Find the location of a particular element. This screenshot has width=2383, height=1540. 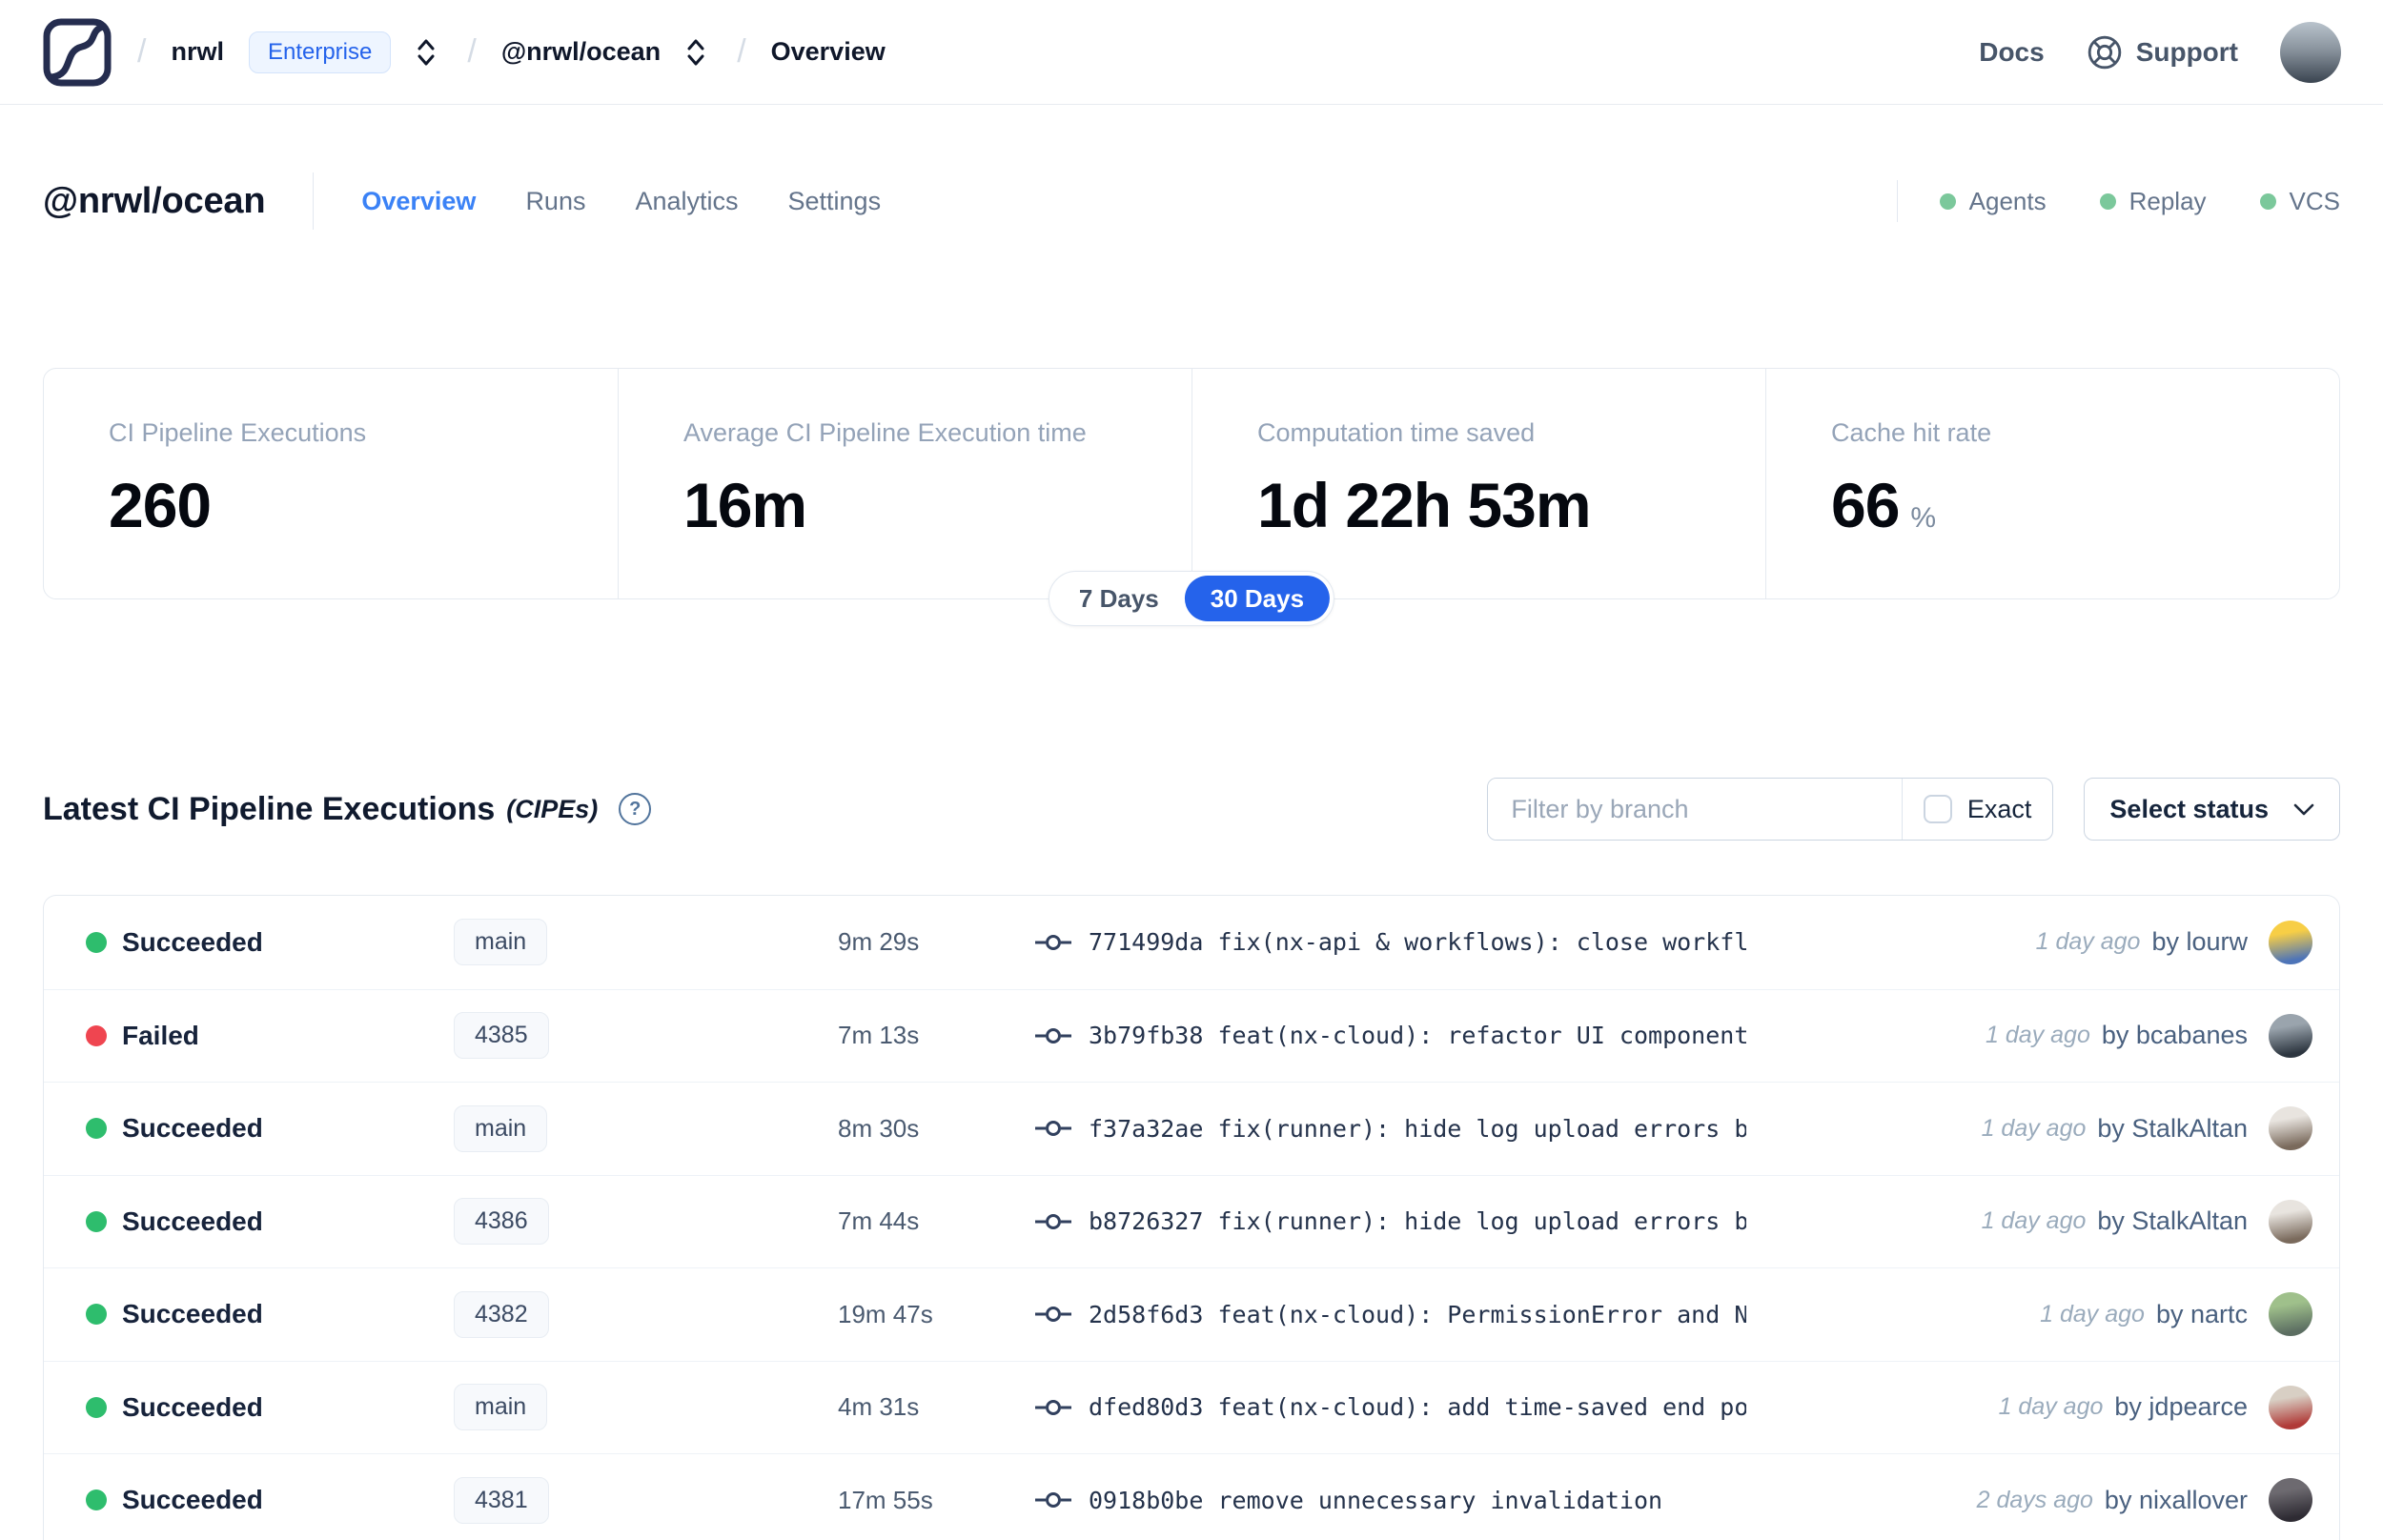

branch-badge: 4382 is located at coordinates (501, 1314).